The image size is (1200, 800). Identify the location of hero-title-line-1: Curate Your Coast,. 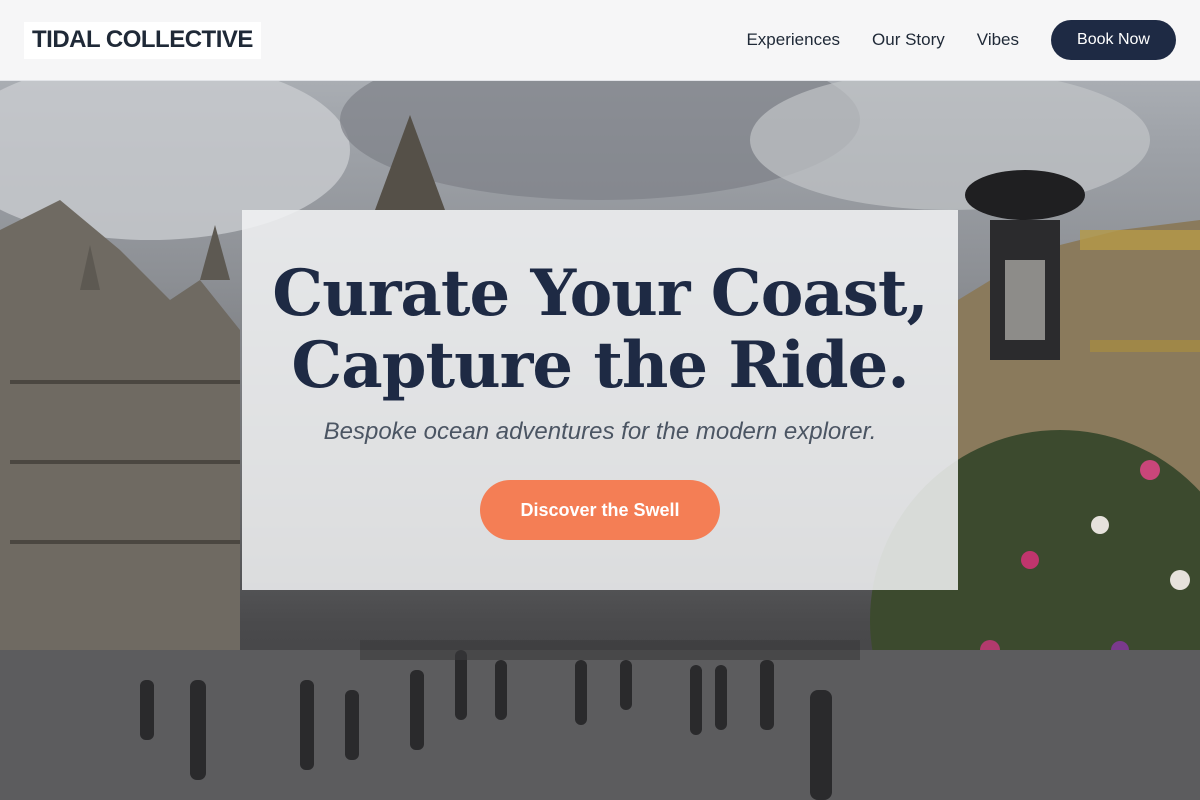
(600, 293).